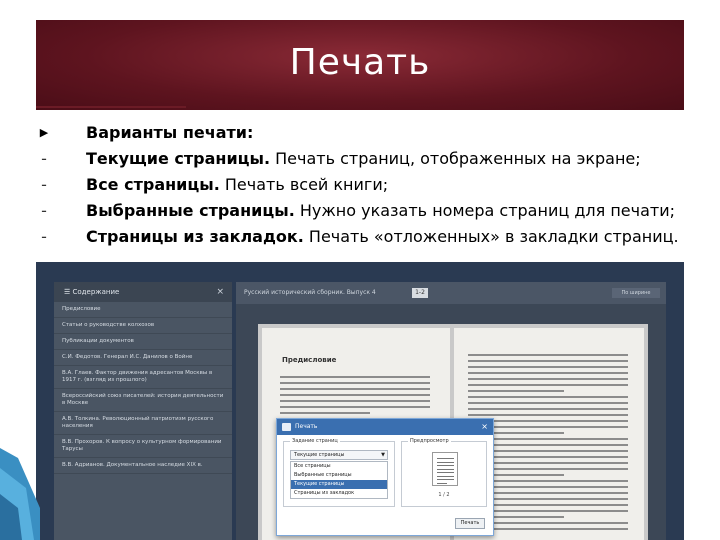 This screenshot has width=720, height=540. Describe the element at coordinates (360, 62) in the screenshot. I see `slide-title: Печать` at that location.